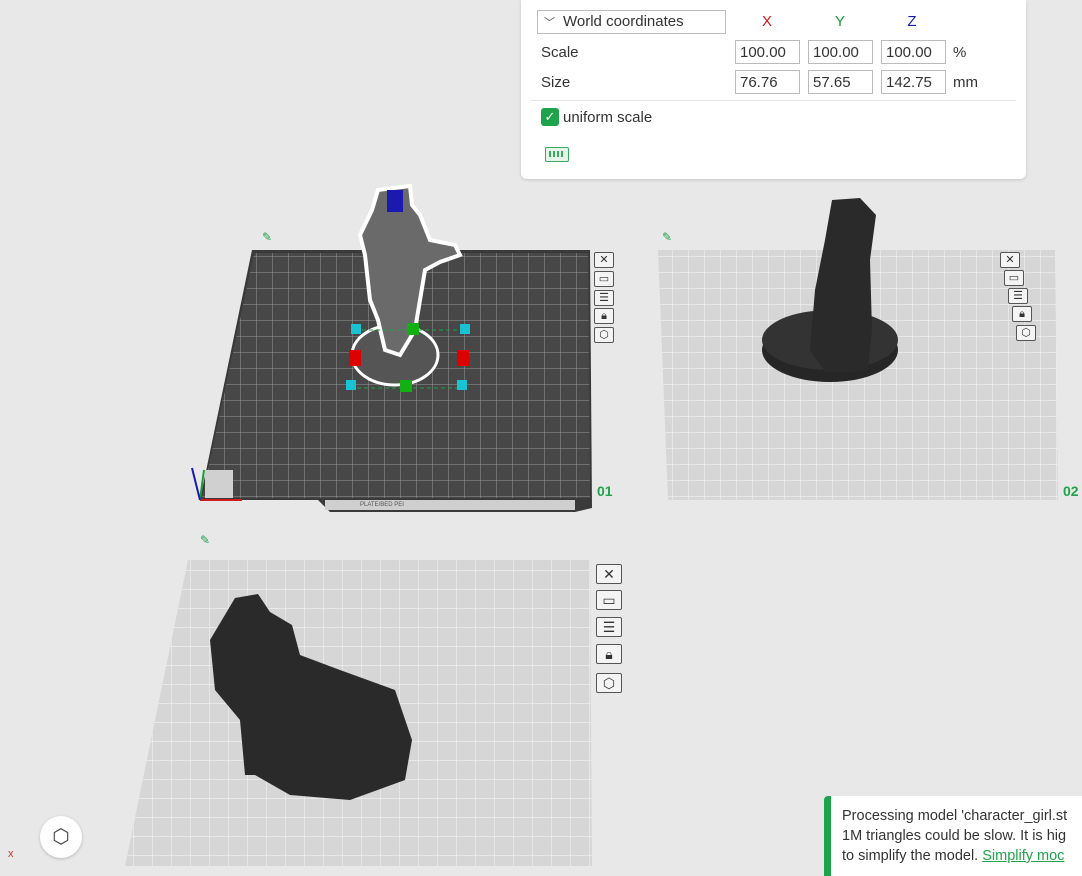 This screenshot has width=1082, height=876. What do you see at coordinates (767, 52) in the screenshot?
I see `scale-x-input` at bounding box center [767, 52].